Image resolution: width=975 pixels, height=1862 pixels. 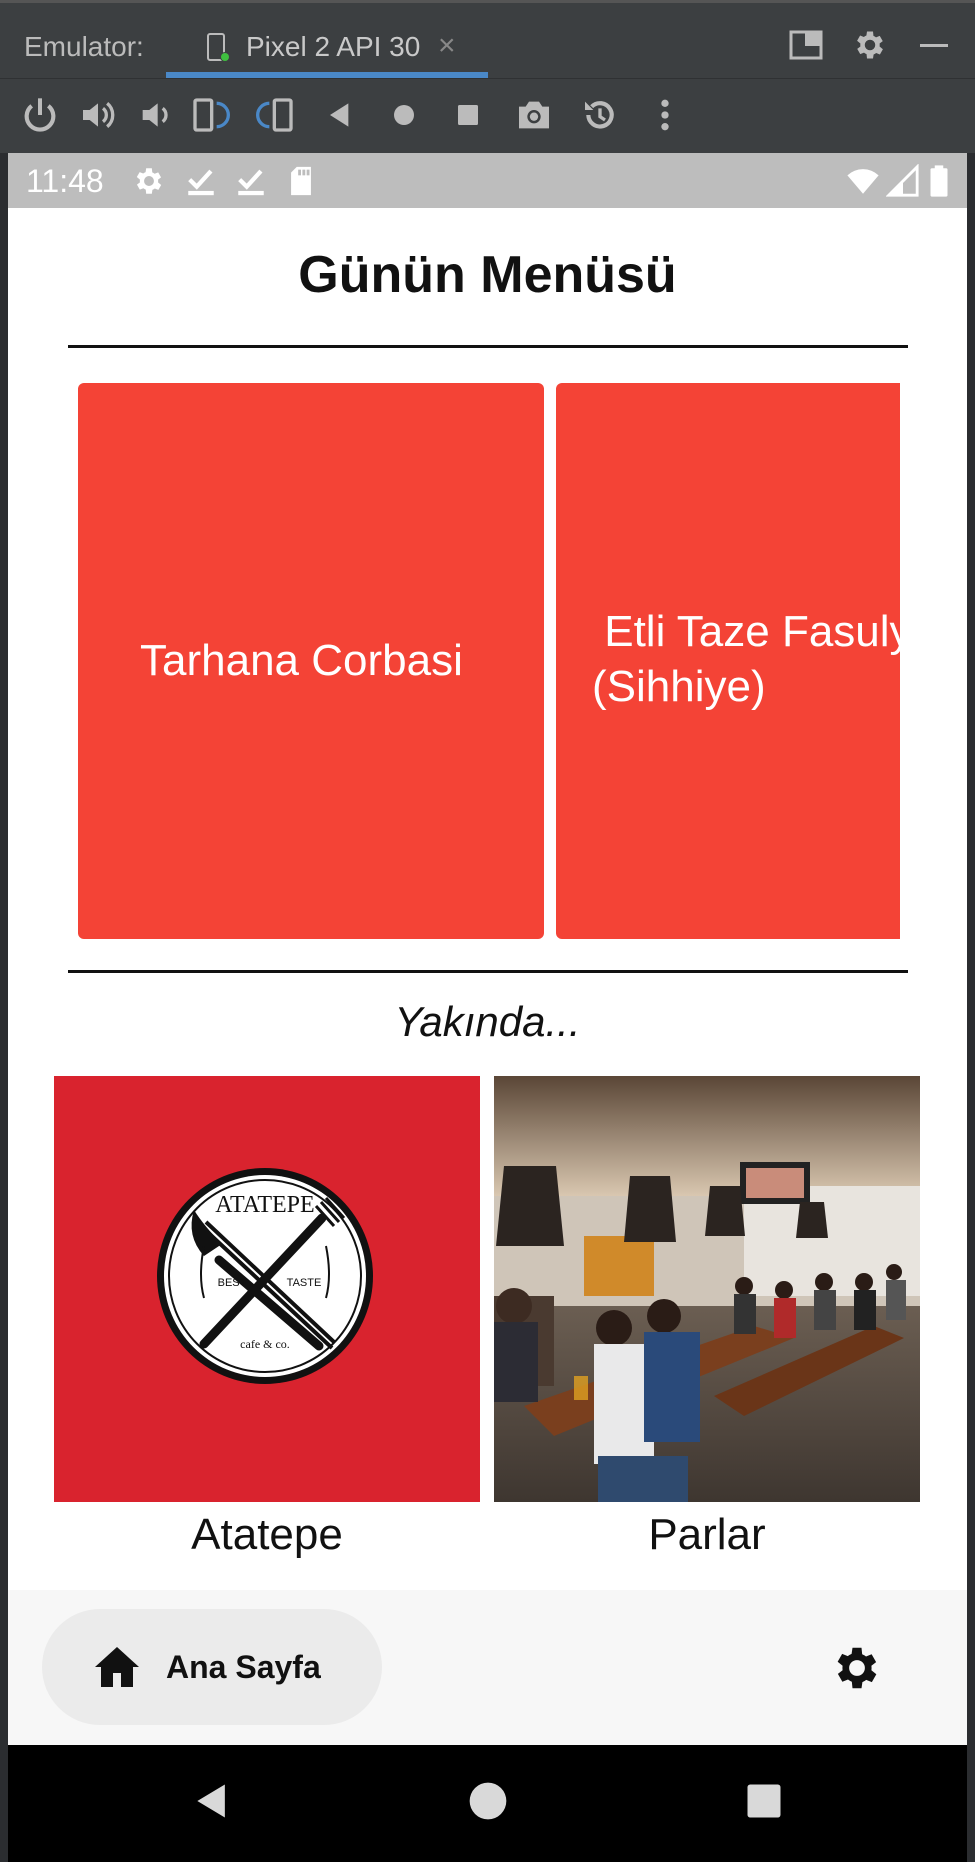 I want to click on nav-home-button: Ana Sayfa, so click(x=212, y=1667).